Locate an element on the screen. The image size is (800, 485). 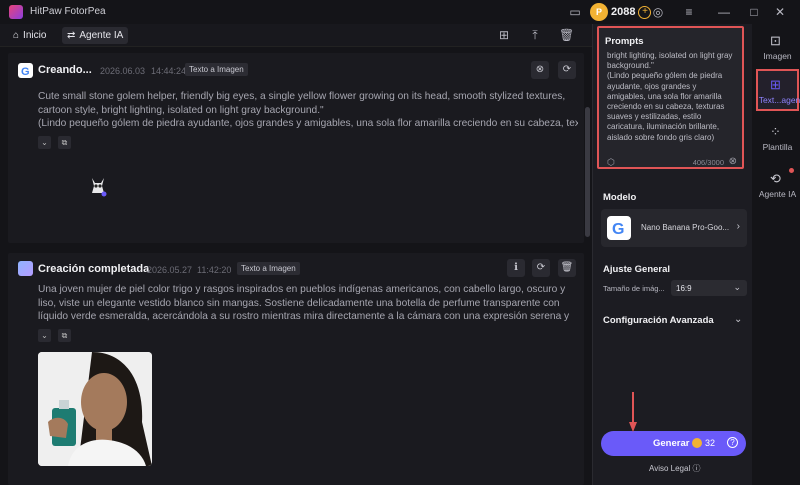
message-icon: ▭ is located at coordinates (575, 12).